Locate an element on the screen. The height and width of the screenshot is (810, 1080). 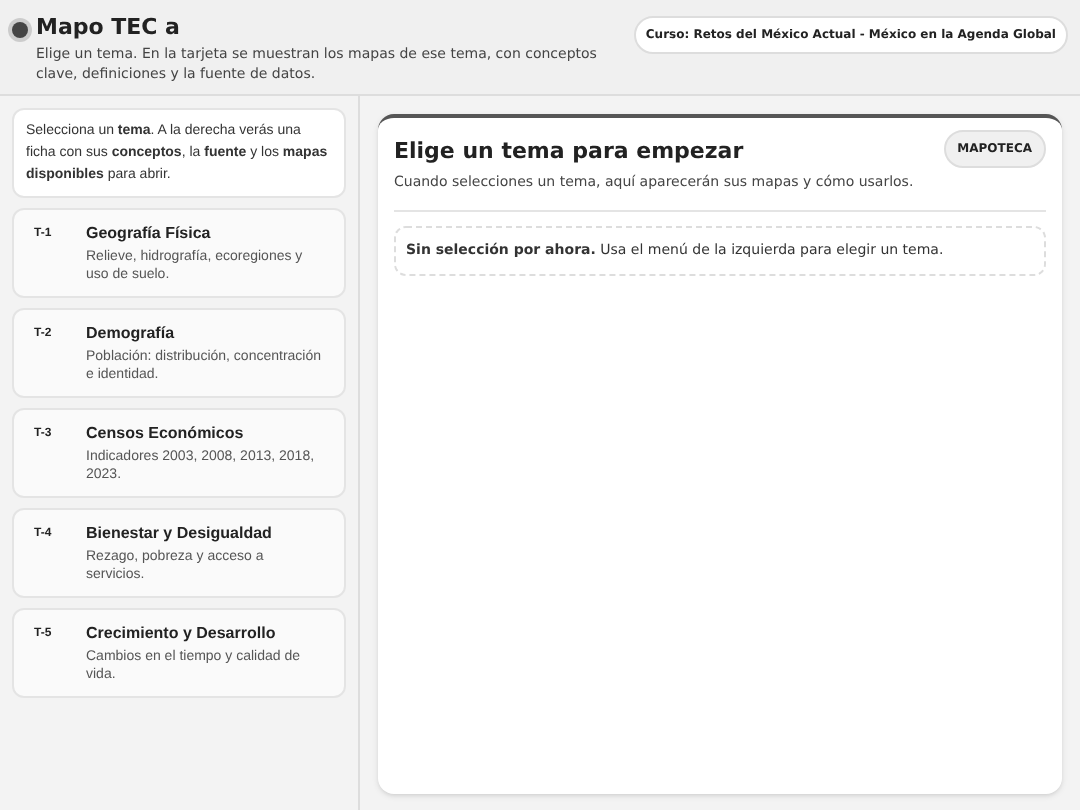
panel-title: Elige un tema para empezar is located at coordinates (569, 152).